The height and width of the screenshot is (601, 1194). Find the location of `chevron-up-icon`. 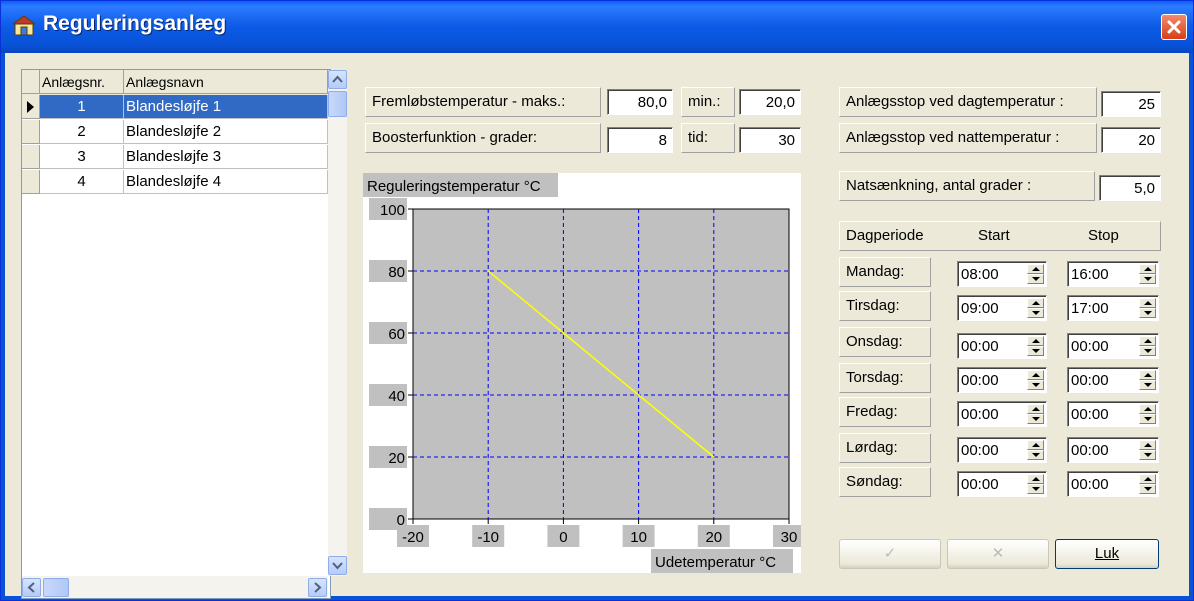

chevron-up-icon is located at coordinates (337, 79).